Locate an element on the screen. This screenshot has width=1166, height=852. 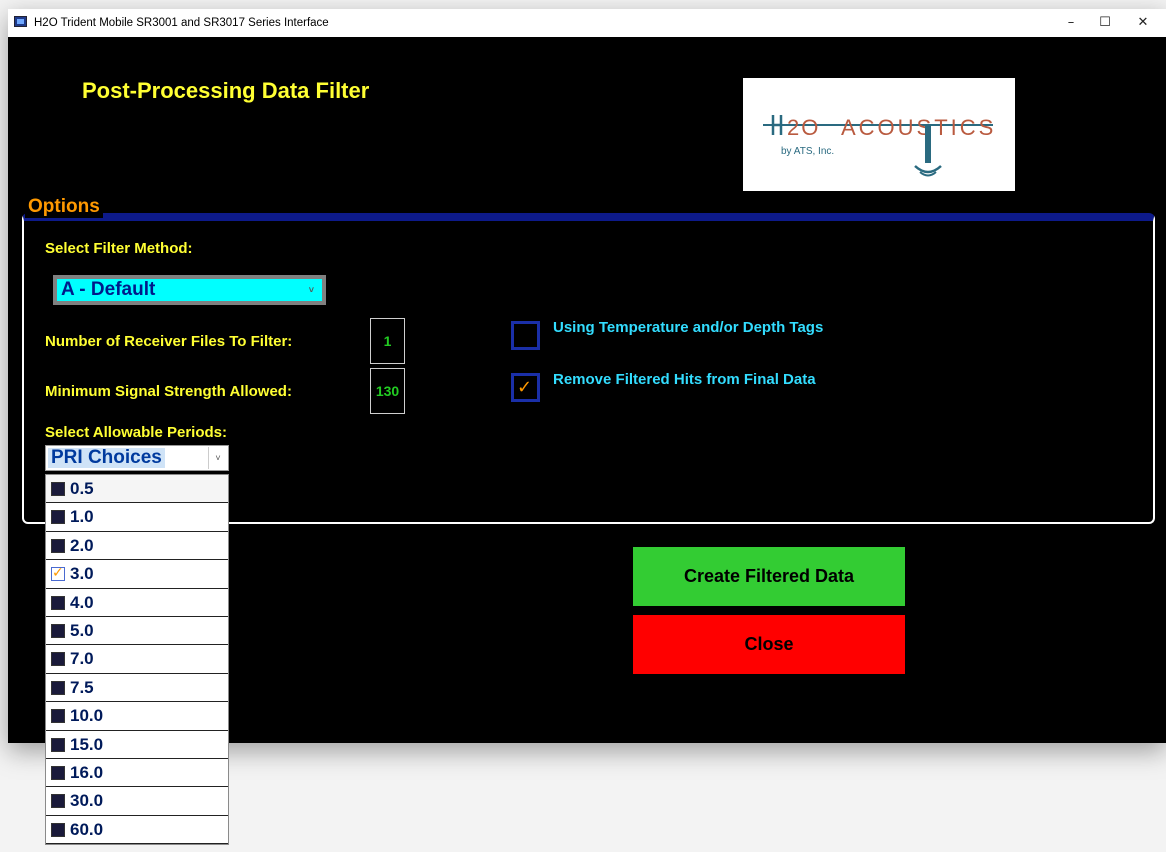
pri-item-0-5: 0.5 is located at coordinates (137, 489).